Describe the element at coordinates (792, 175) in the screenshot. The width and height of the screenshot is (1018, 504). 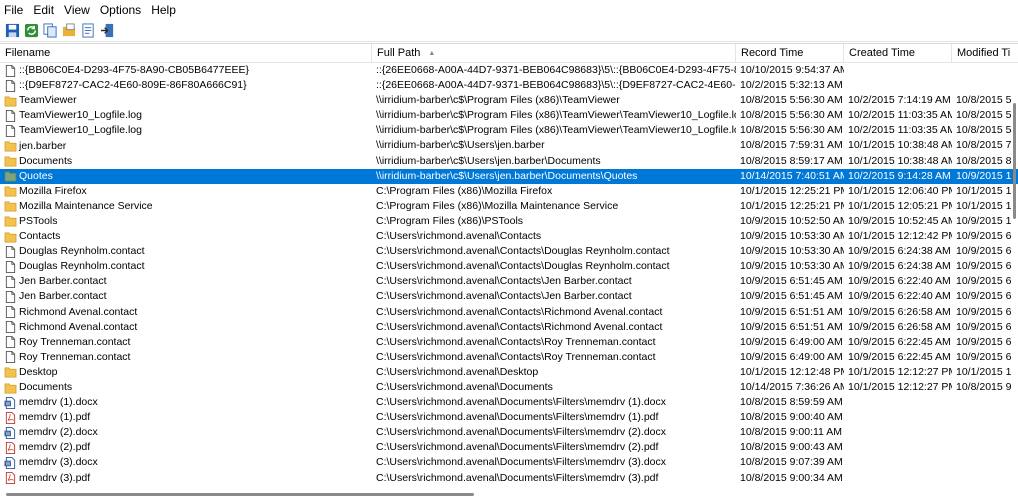
I see `cell-record-time: 10/14/2015 7:40:51 AM` at that location.